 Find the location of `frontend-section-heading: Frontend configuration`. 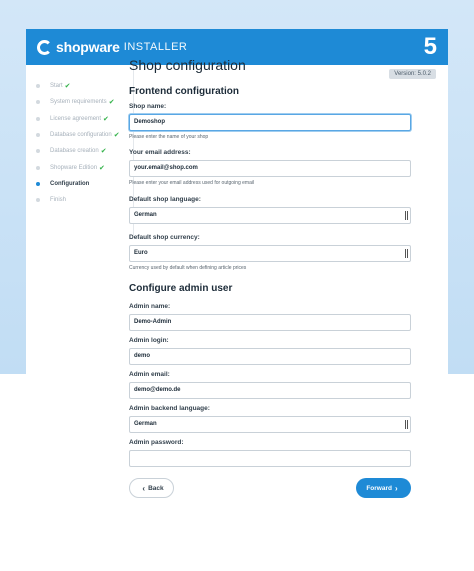

frontend-section-heading: Frontend configuration is located at coordinates (184, 91).